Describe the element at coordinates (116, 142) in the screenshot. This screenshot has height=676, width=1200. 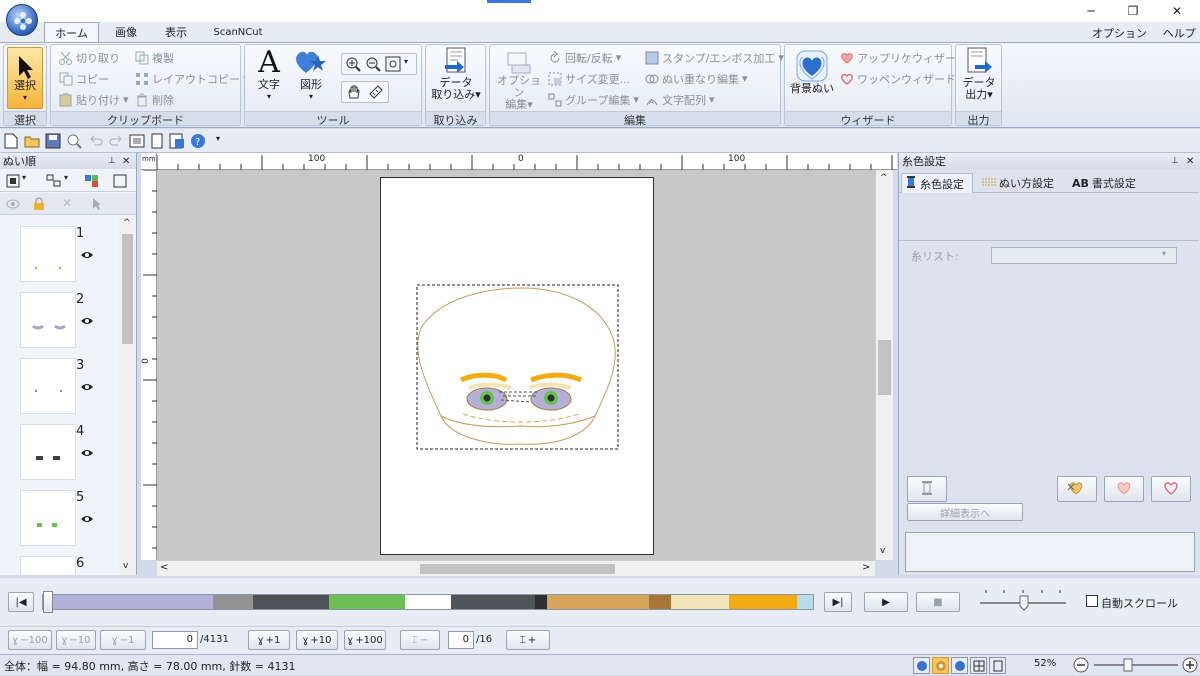
I see `redo-icon` at that location.